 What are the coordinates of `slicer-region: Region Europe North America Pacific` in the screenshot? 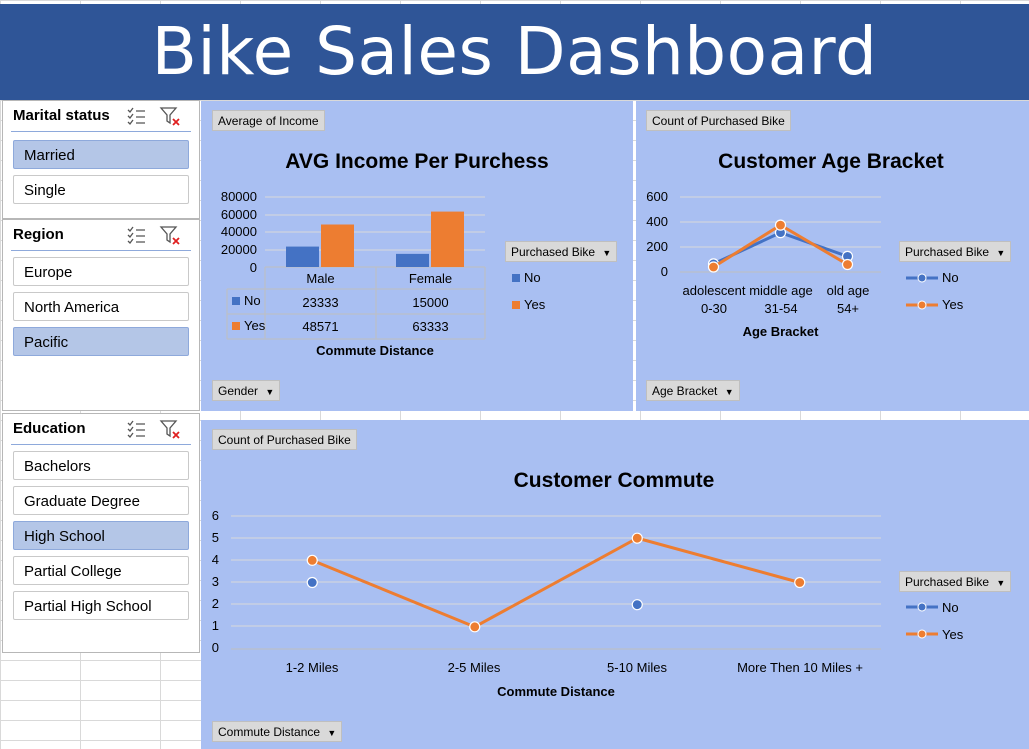 It's located at (101, 315).